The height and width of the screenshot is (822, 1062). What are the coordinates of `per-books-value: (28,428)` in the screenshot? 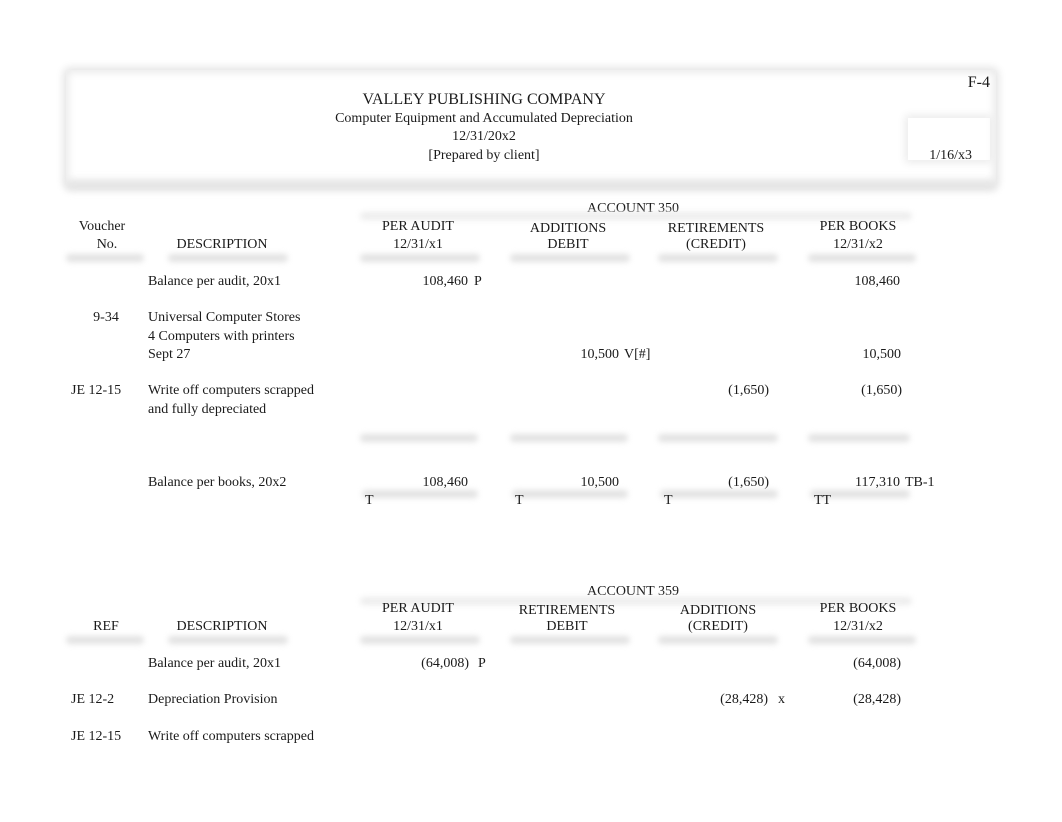 It's located at (877, 699).